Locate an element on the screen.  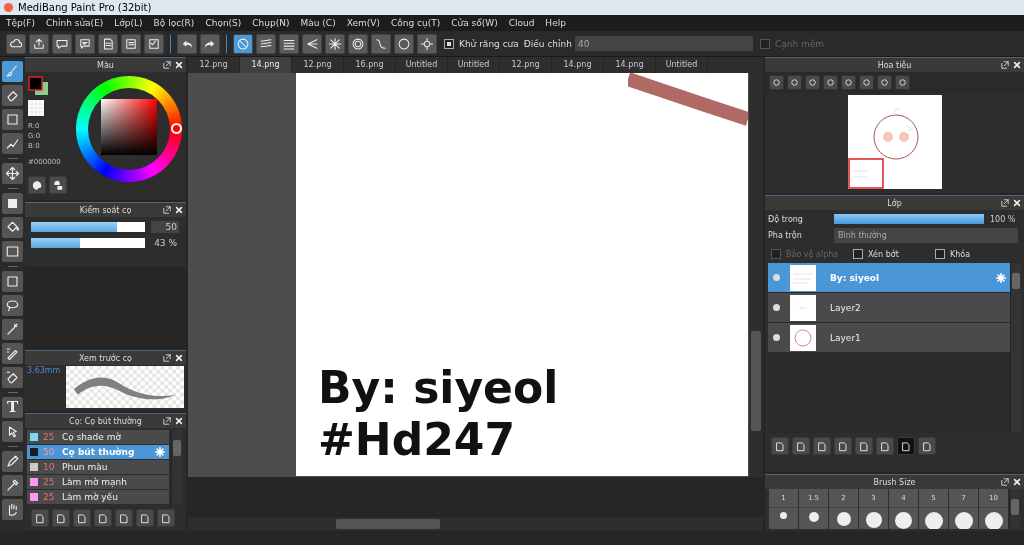
menu-item: Lớp(L) is located at coordinates (130, 23).